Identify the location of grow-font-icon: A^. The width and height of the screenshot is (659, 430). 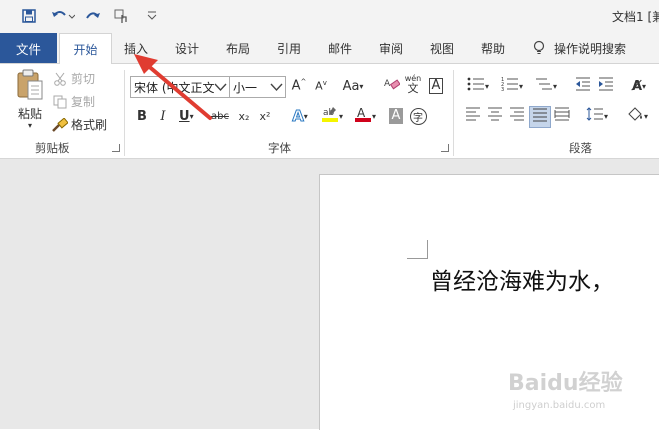
(299, 86).